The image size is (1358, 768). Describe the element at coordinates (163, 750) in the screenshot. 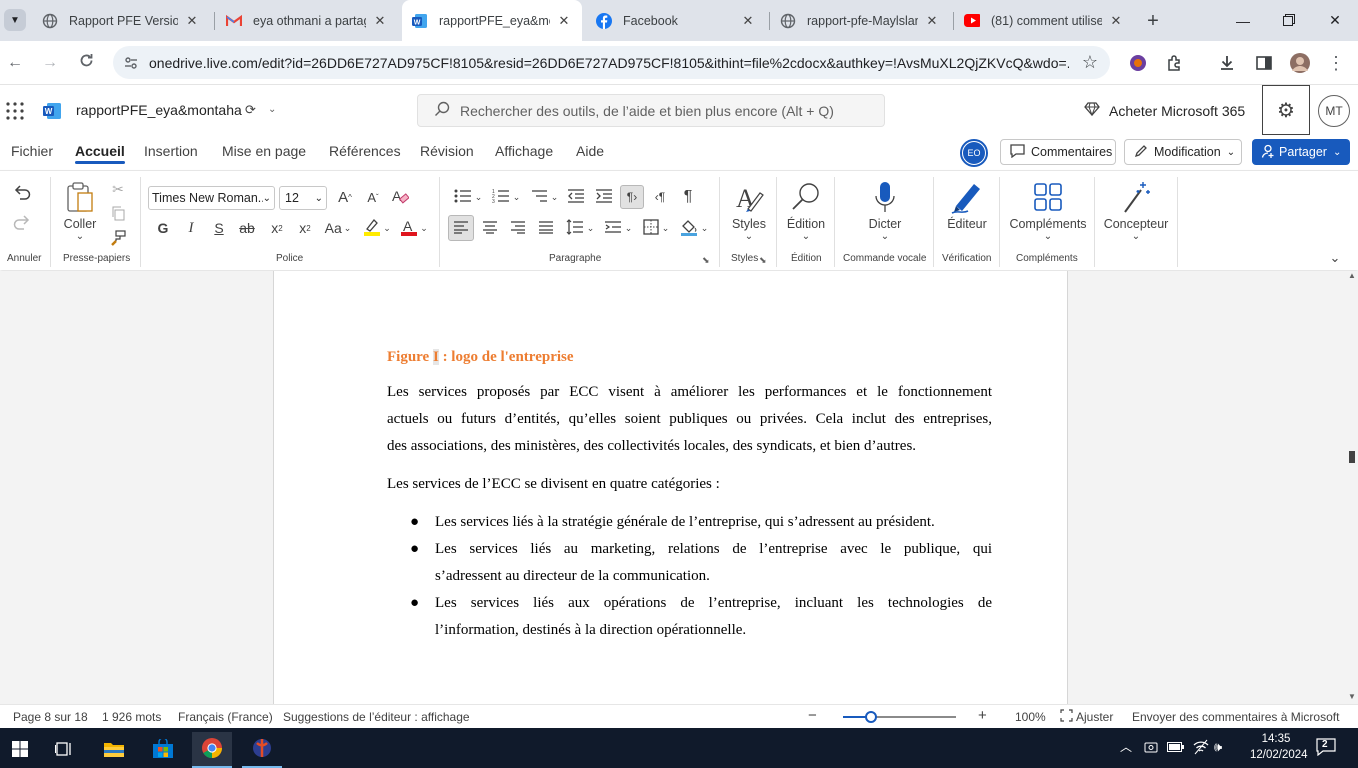

I see `store-button` at that location.